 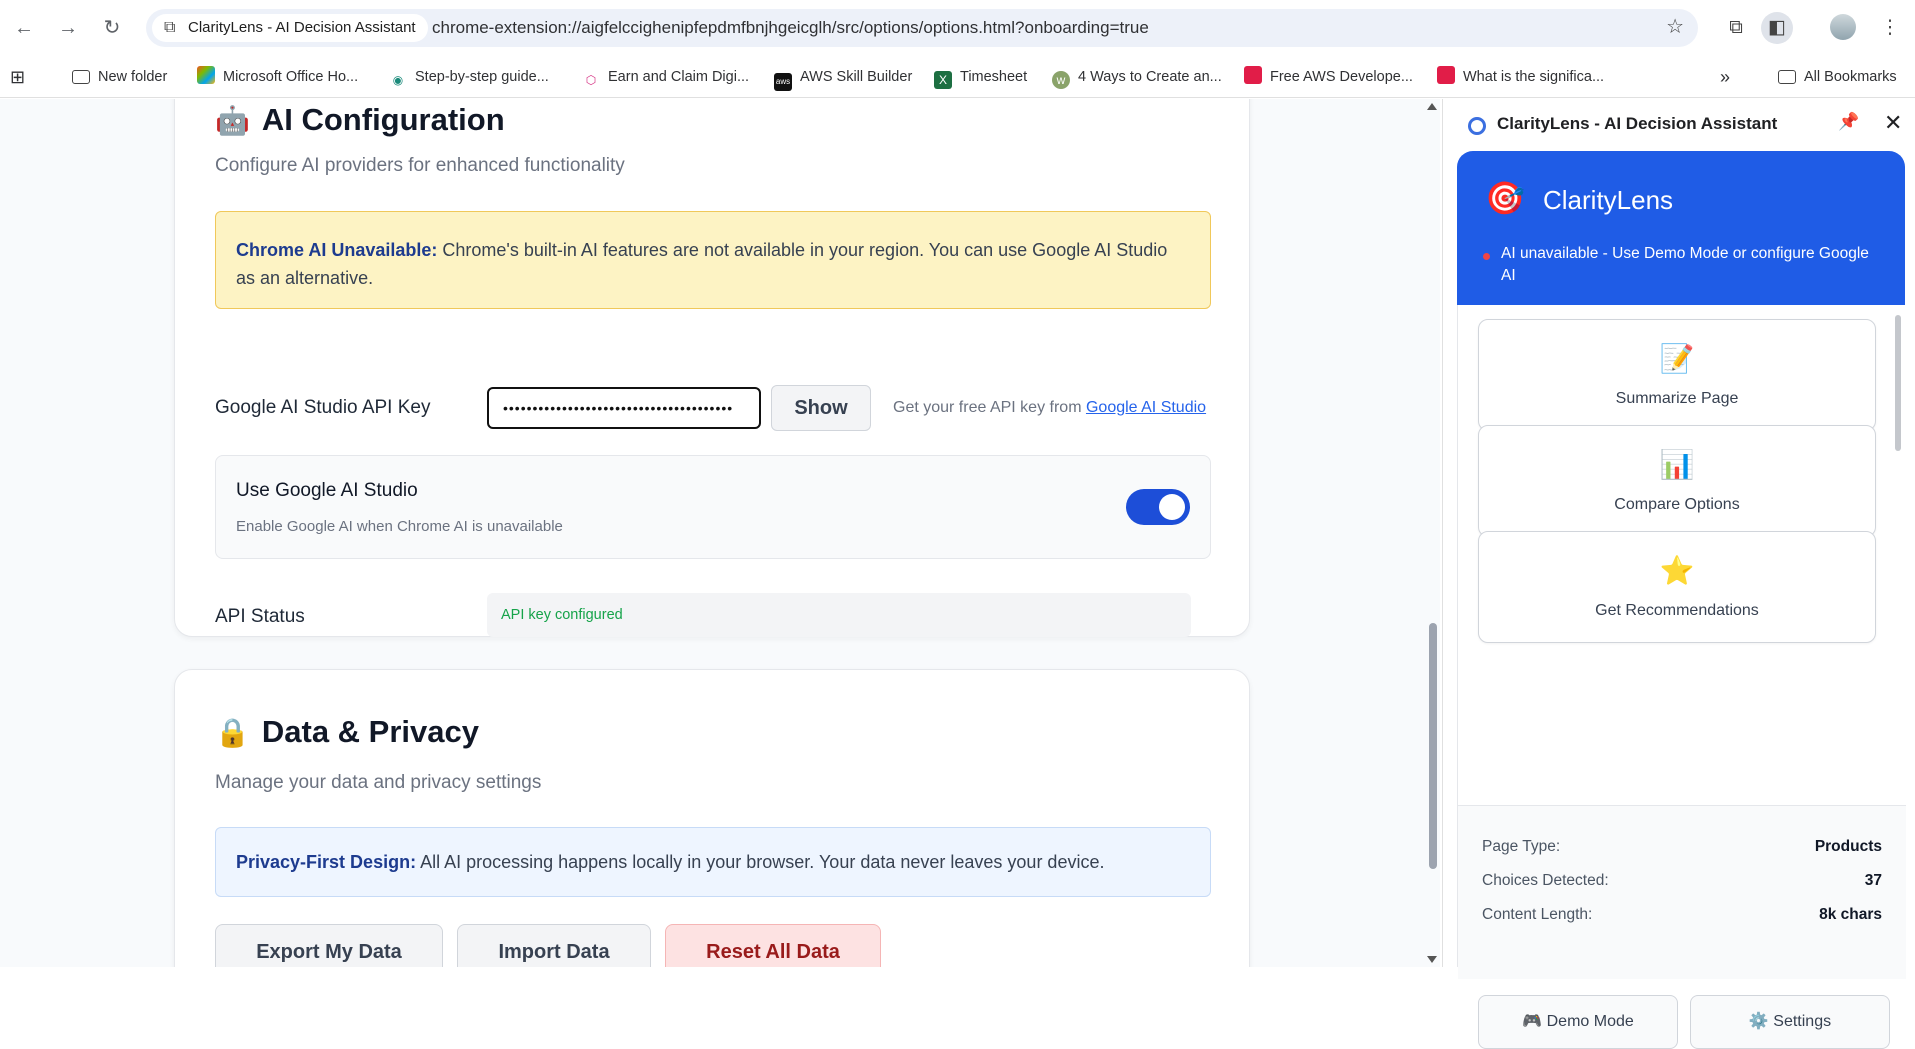 I want to click on office-icon, so click(x=206, y=75).